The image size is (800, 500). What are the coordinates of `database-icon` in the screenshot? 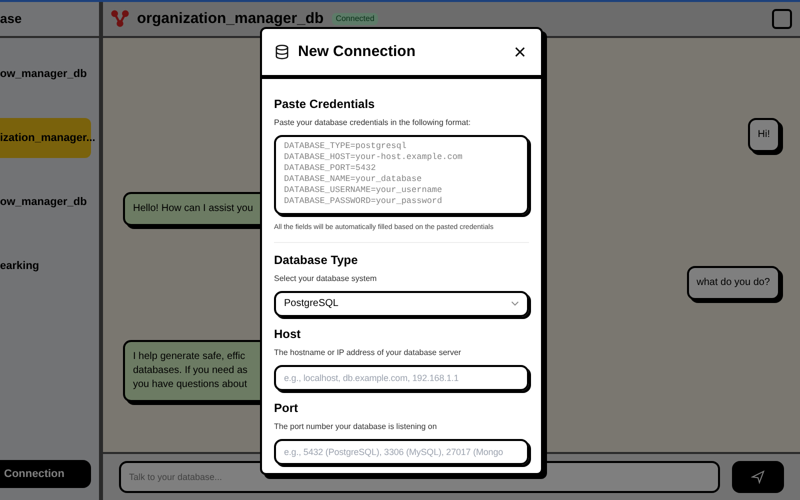 It's located at (282, 52).